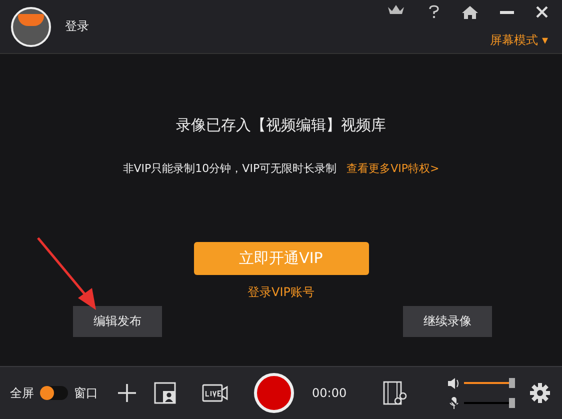 The height and width of the screenshot is (419, 562). What do you see at coordinates (447, 321) in the screenshot?
I see `continue-recording-button: 继续录像` at bounding box center [447, 321].